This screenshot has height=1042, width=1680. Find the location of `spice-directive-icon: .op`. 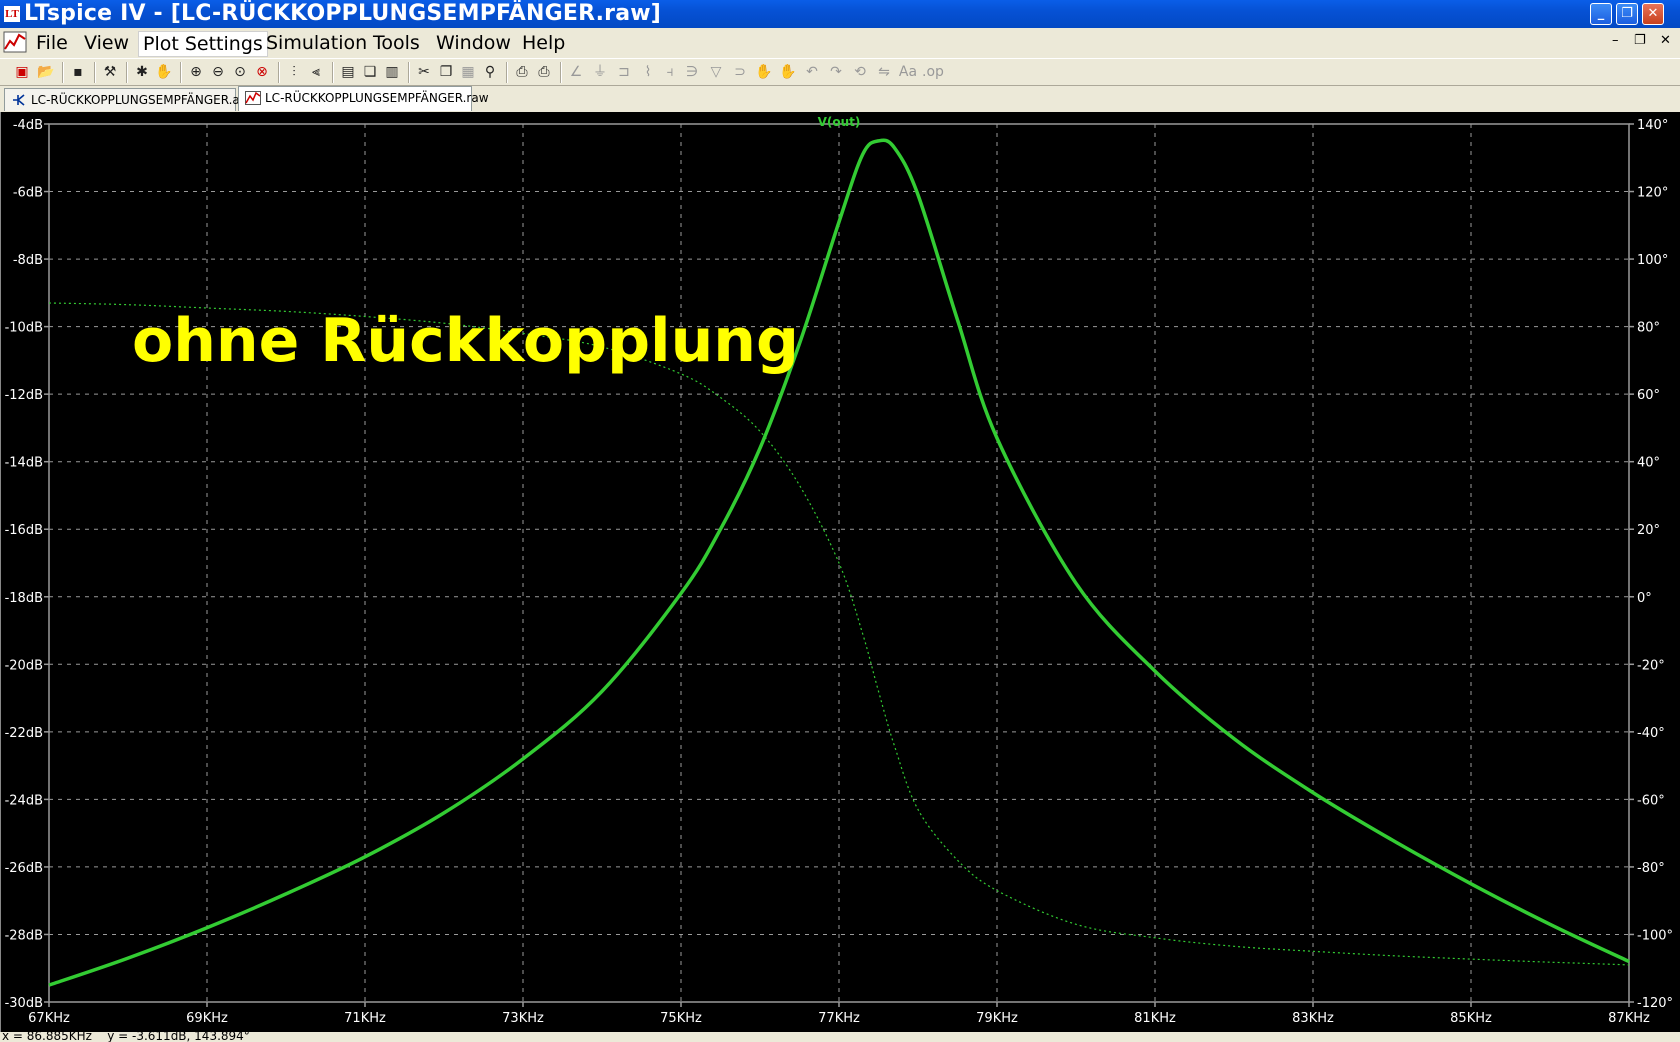

spice-directive-icon: .op is located at coordinates (933, 72).